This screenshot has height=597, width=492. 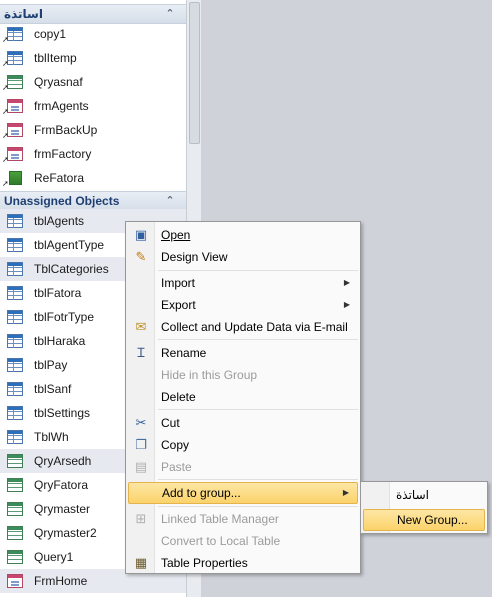 What do you see at coordinates (54, 557) in the screenshot?
I see `nav-item-label: Query1` at bounding box center [54, 557].